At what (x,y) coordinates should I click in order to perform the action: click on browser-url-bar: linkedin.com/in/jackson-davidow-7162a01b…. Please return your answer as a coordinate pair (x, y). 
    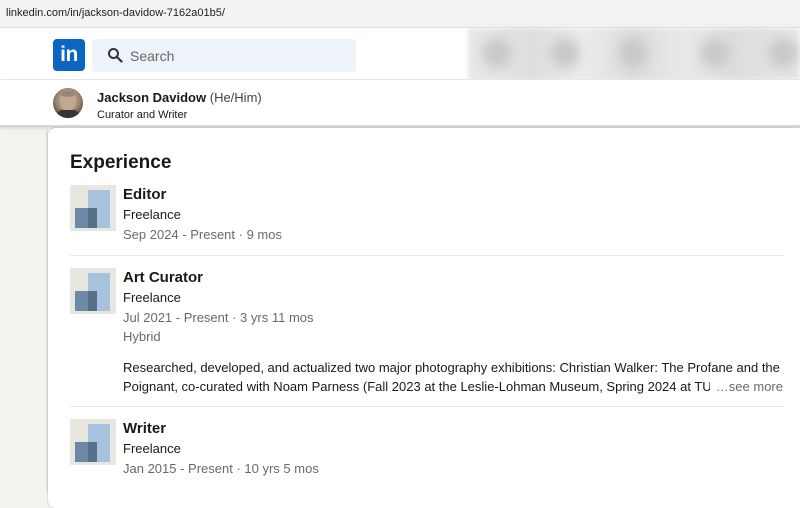
    Looking at the image, I should click on (400, 14).